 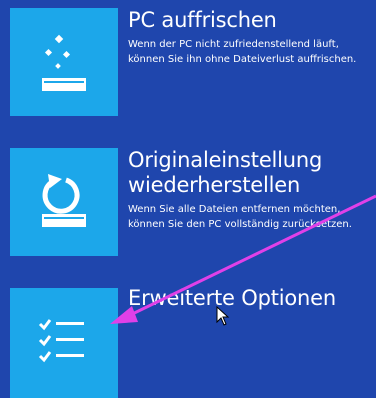 I want to click on reset-circular-arrow-icon, so click(x=64, y=200).